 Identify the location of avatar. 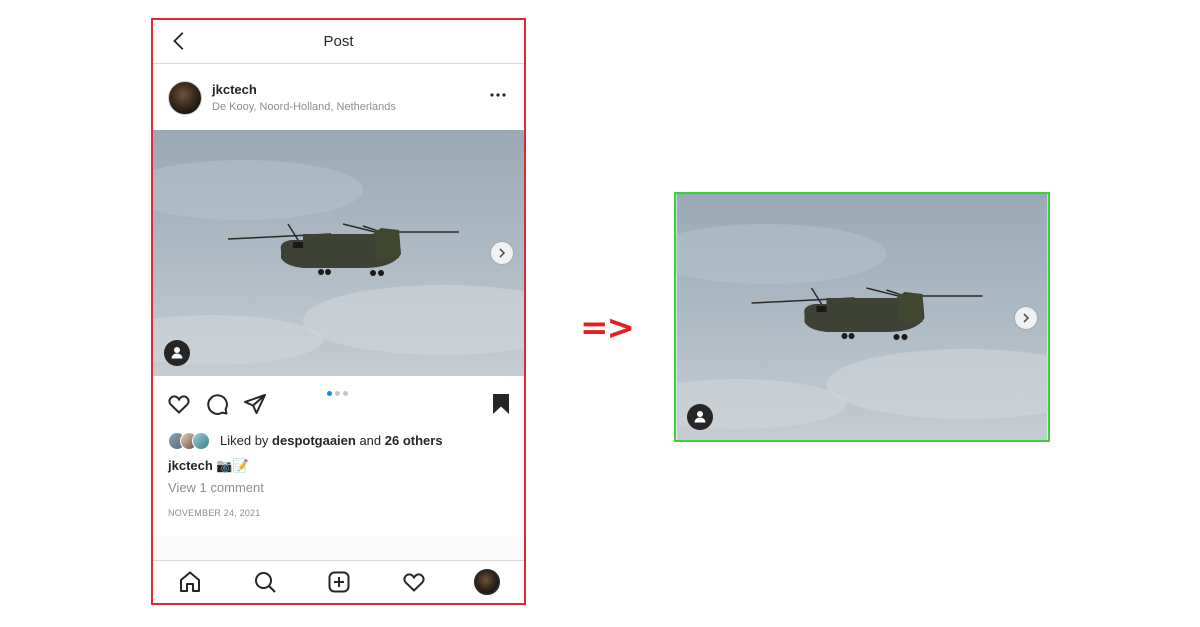
(185, 98).